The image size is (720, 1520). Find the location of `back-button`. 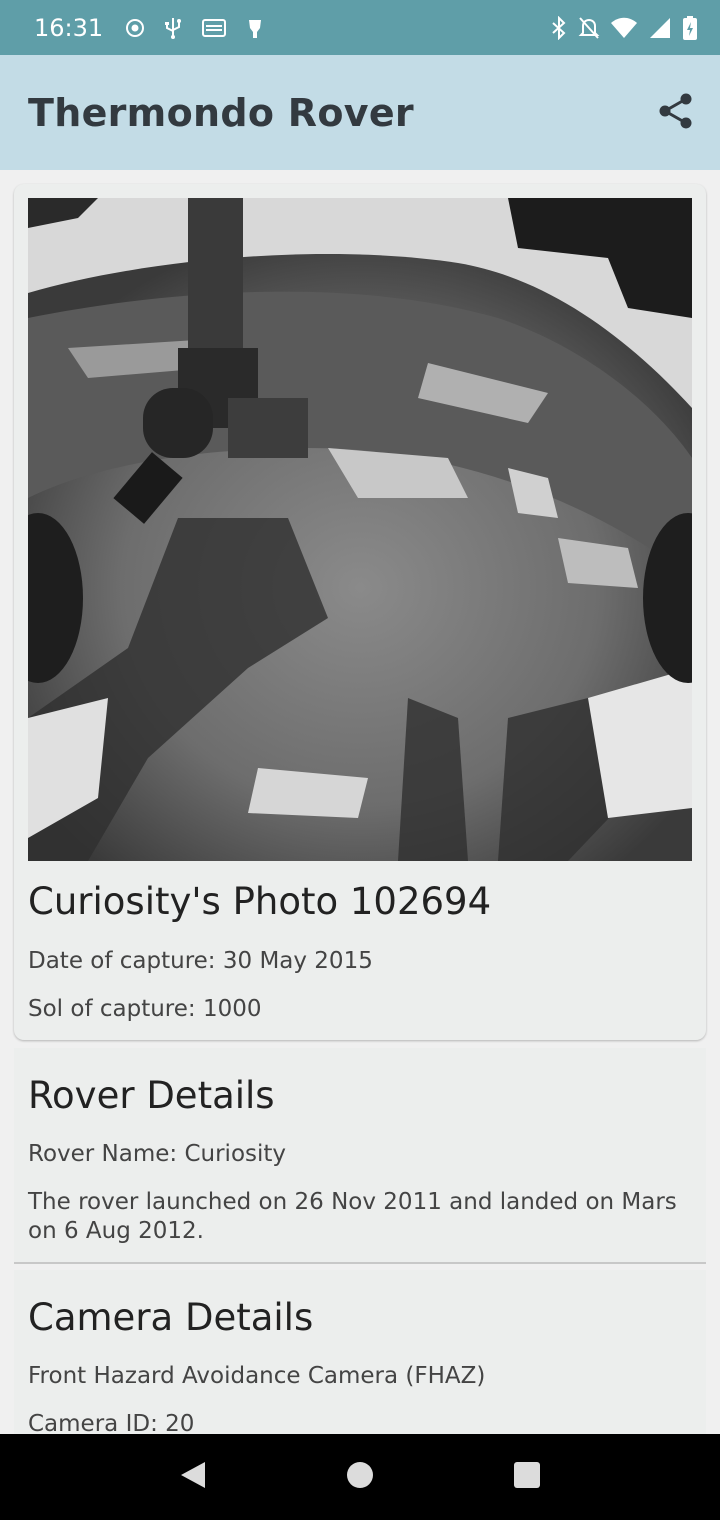

back-button is located at coordinates (193, 1477).